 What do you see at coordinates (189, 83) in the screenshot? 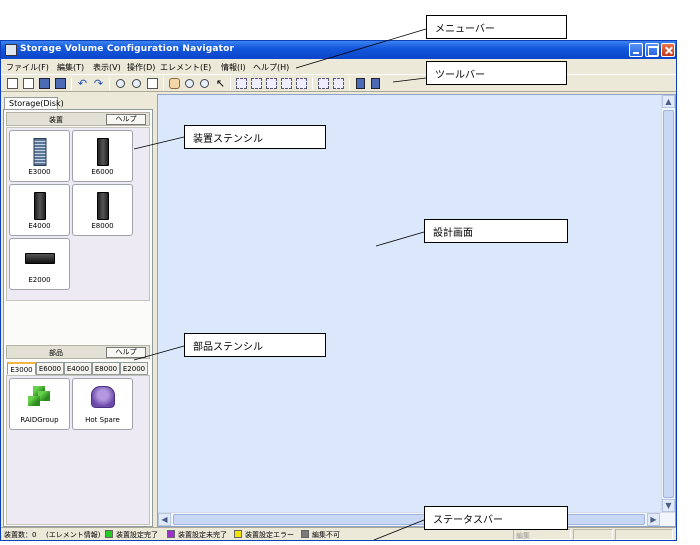
I see `zoom-area-icon` at bounding box center [189, 83].